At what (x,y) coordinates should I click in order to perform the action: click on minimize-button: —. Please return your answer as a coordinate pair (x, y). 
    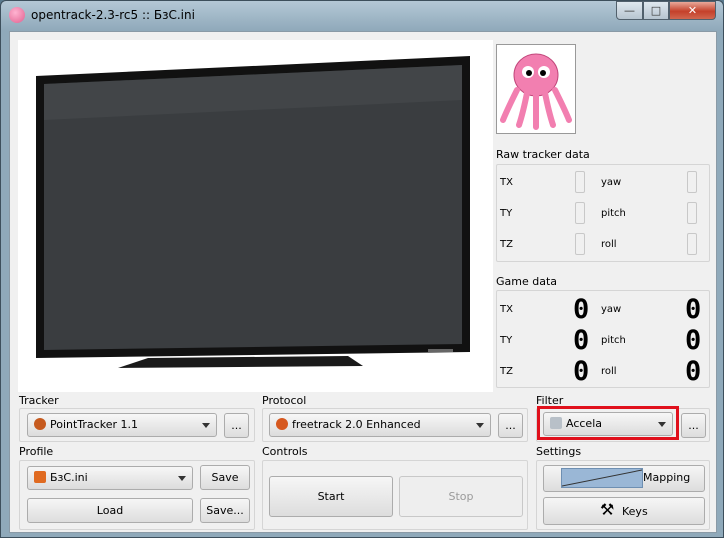
    Looking at the image, I should click on (629, 10).